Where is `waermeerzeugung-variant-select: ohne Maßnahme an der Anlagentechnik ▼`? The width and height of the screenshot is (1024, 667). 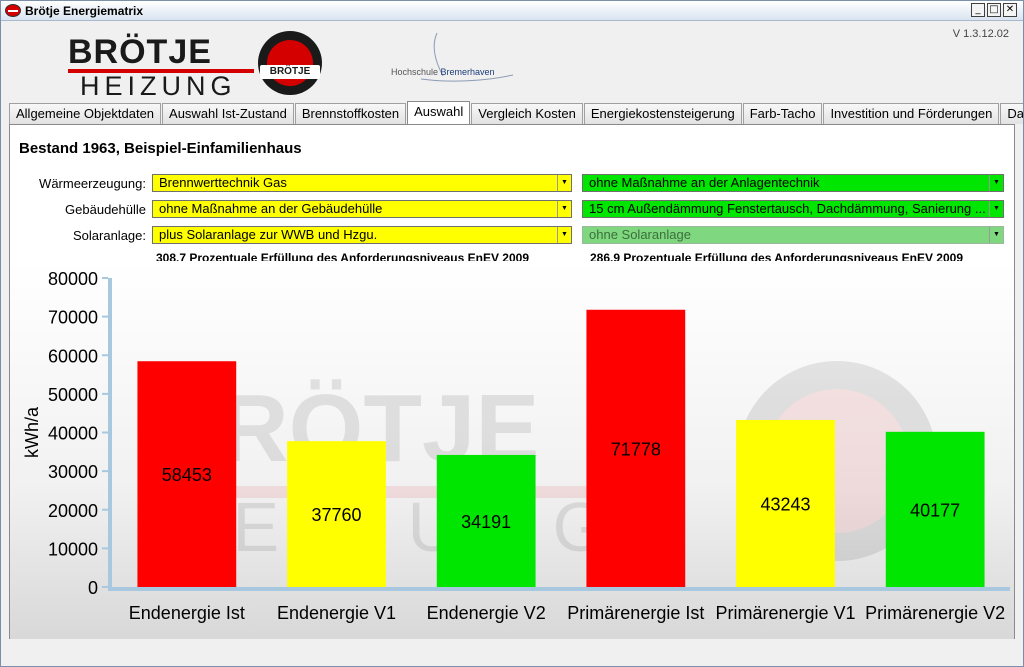
waermeerzeugung-variant-select: ohne Maßnahme an der Anlagentechnik ▼ is located at coordinates (793, 183).